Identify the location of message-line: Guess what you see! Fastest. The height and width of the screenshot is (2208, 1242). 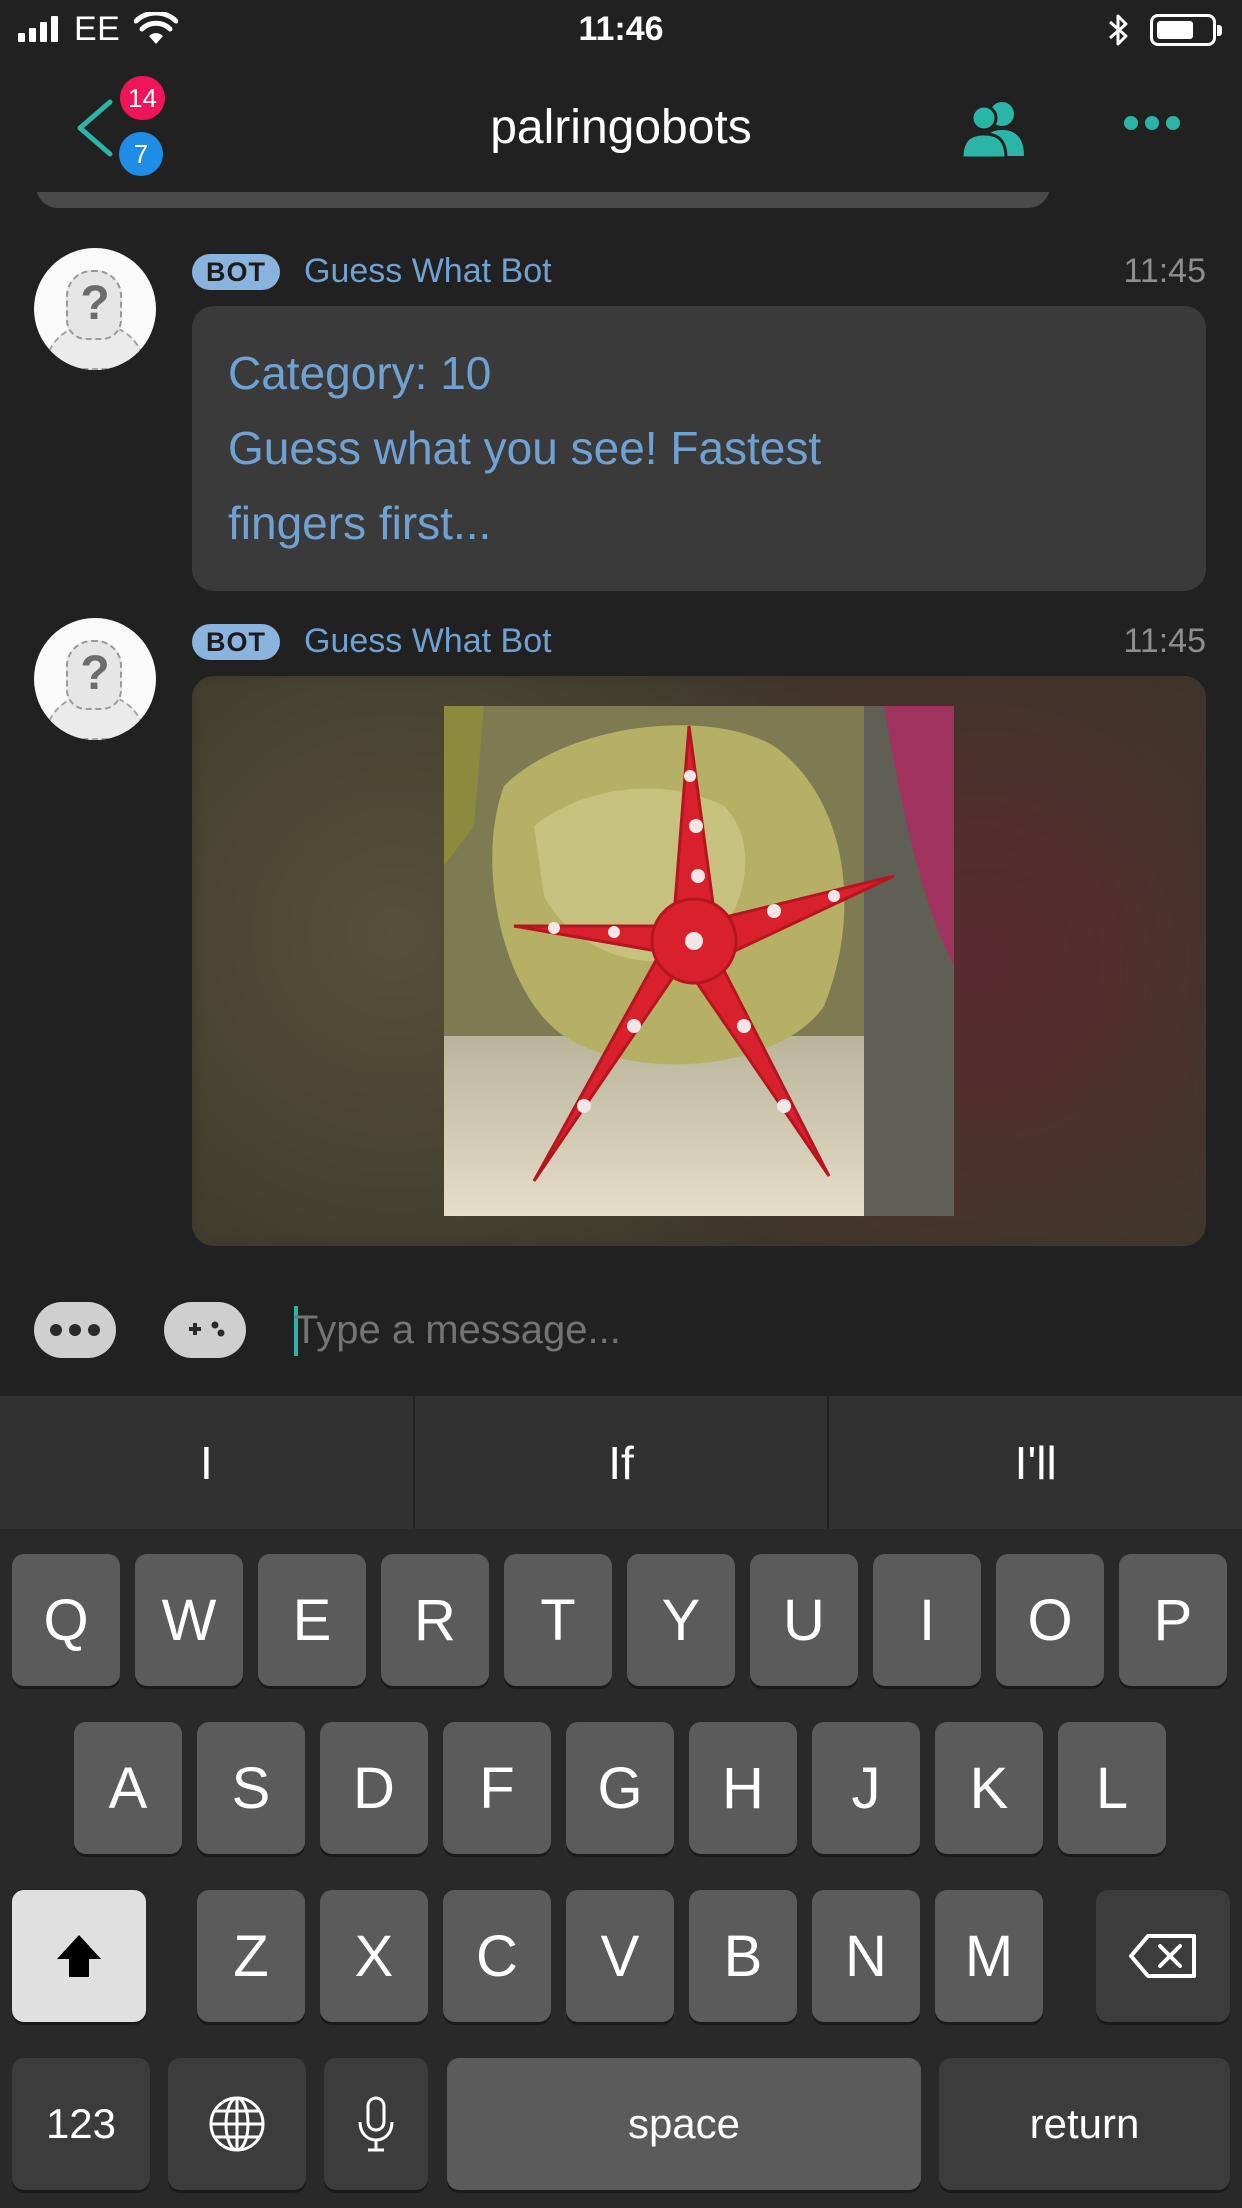
(525, 448).